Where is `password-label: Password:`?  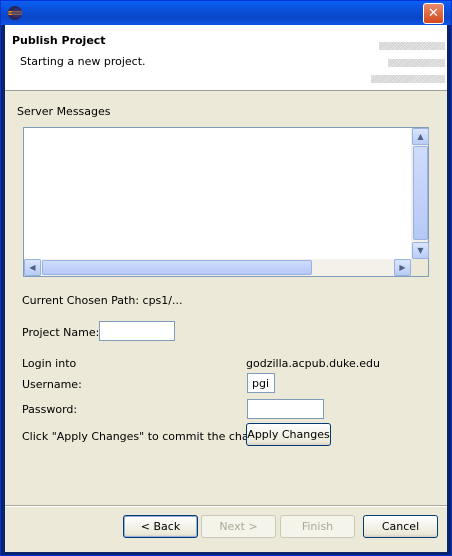
password-label: Password: is located at coordinates (50, 409).